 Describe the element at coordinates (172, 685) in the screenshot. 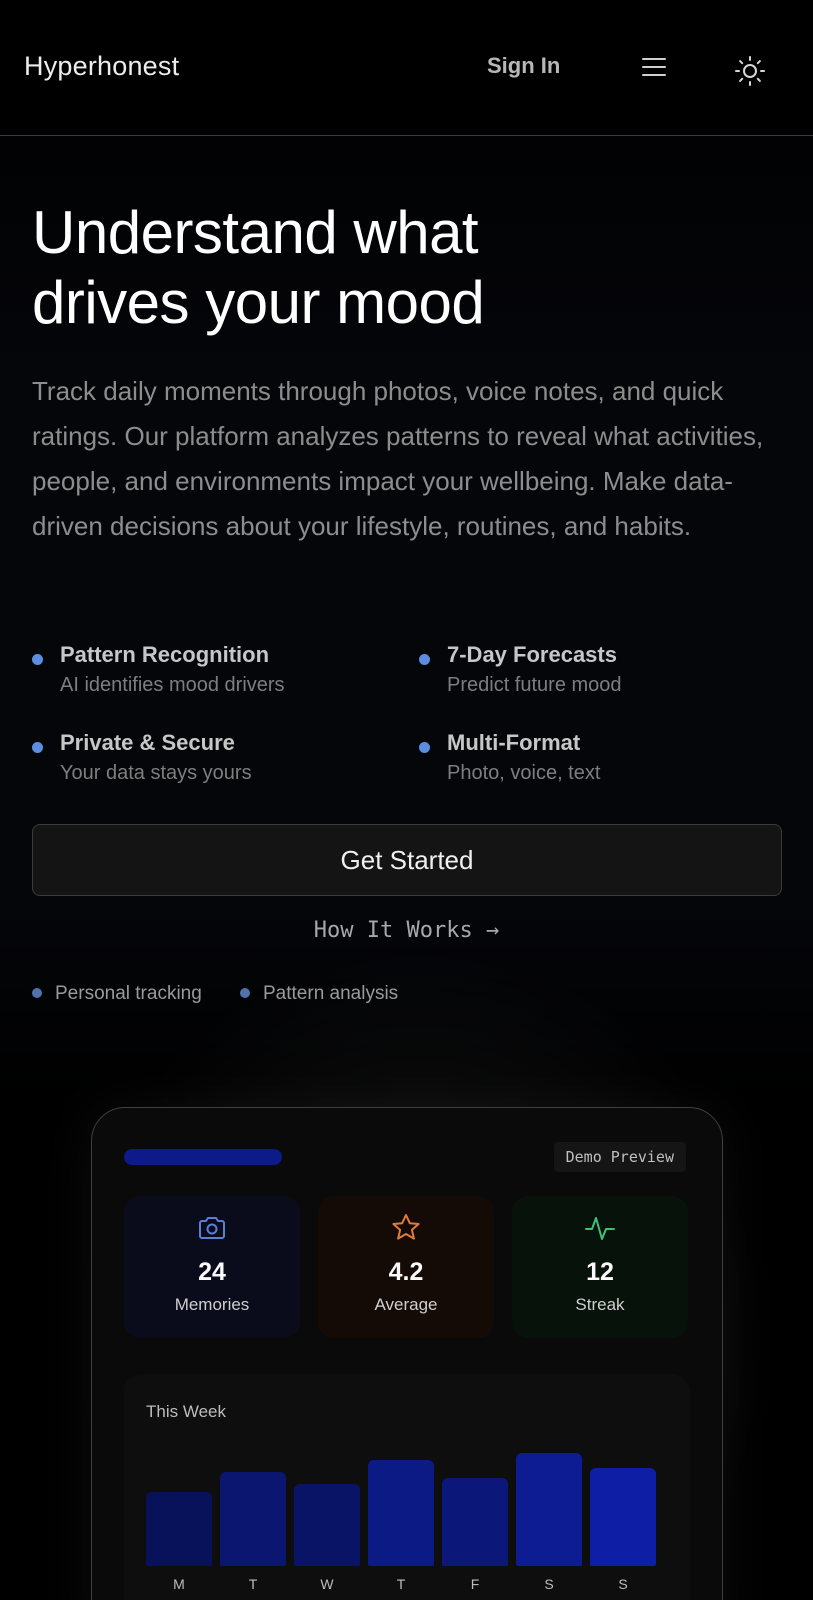

I see `feature-desc: AI identifies mood drivers` at that location.